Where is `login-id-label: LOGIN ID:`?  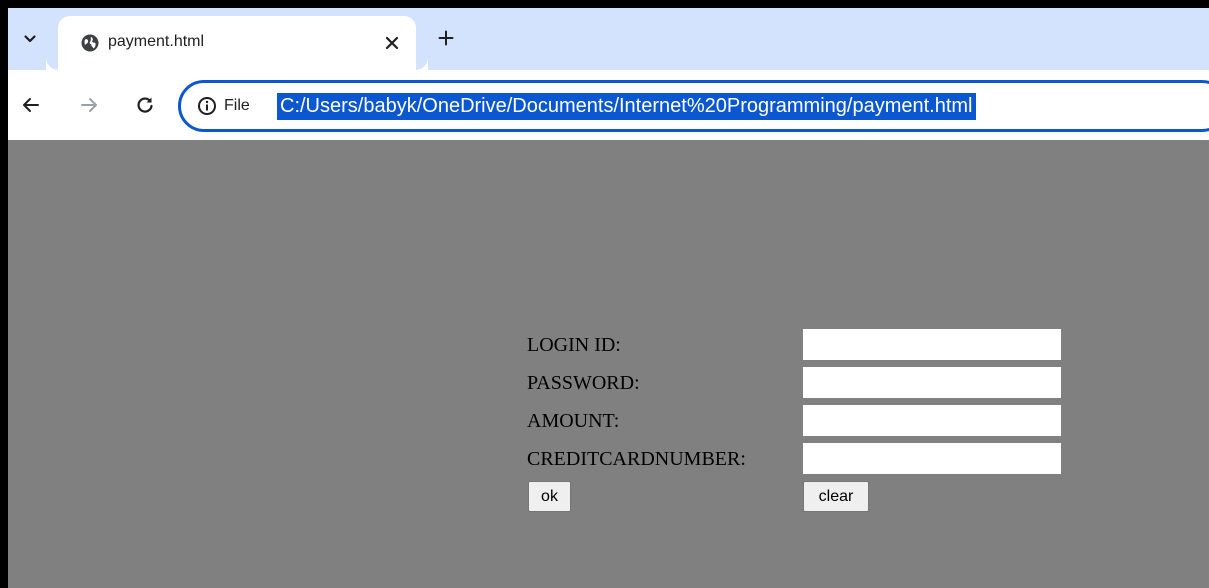
login-id-label: LOGIN ID: is located at coordinates (574, 345).